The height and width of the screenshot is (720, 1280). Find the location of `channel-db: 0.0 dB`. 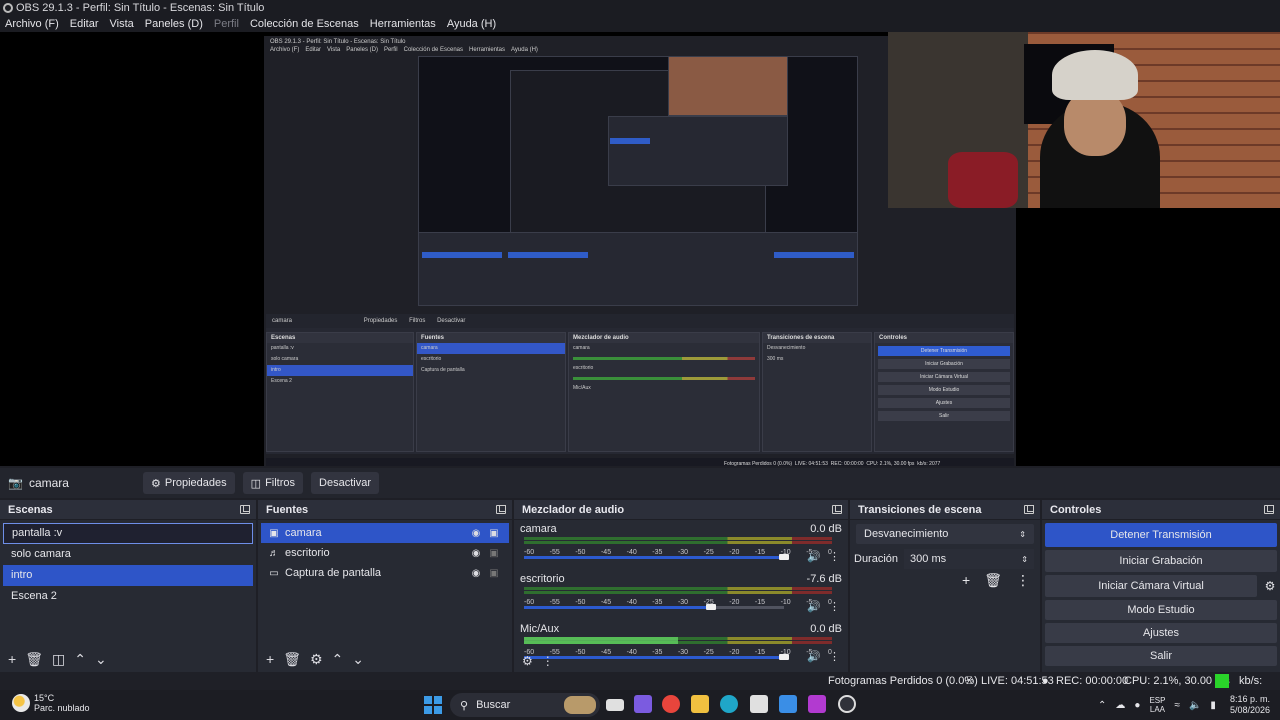

channel-db: 0.0 dB is located at coordinates (826, 529).